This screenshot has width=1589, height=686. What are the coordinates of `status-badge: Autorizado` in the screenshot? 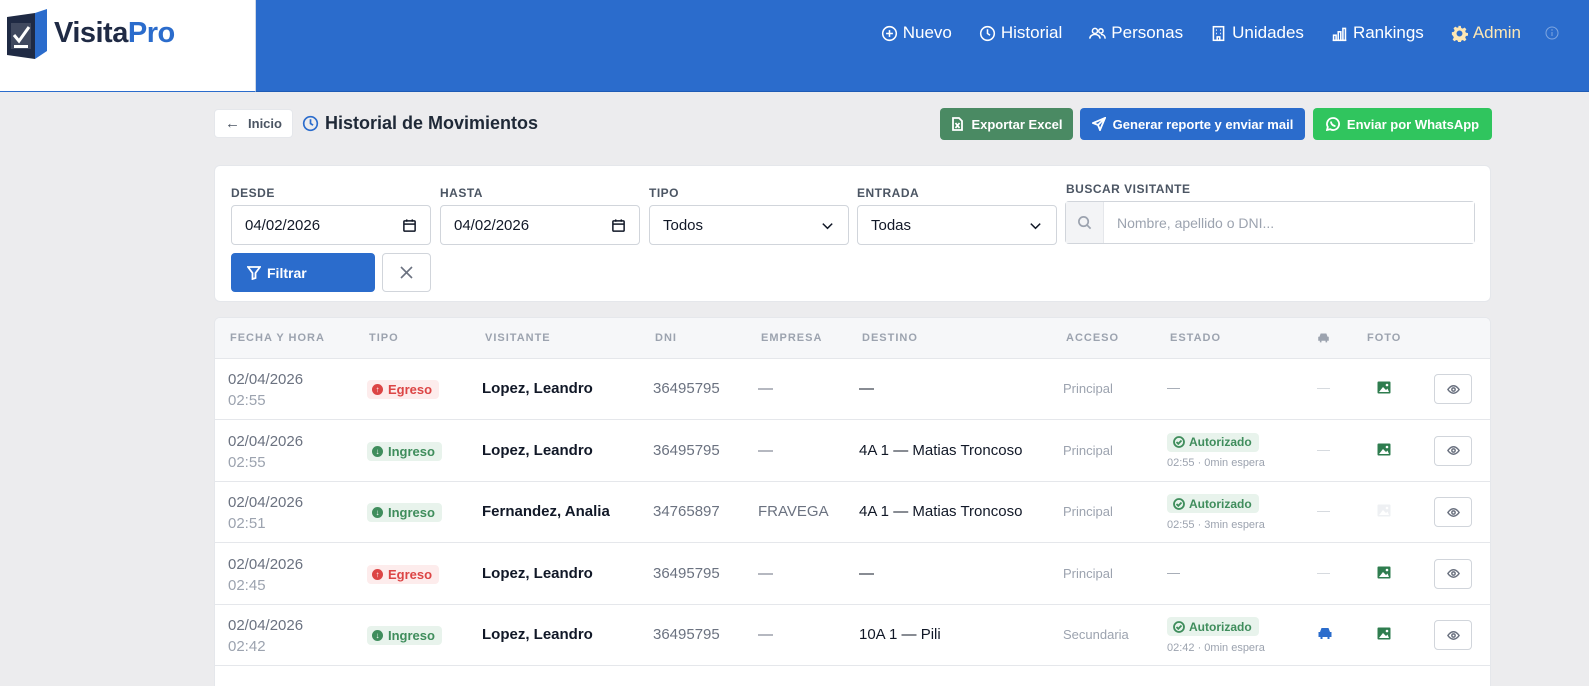 It's located at (1213, 503).